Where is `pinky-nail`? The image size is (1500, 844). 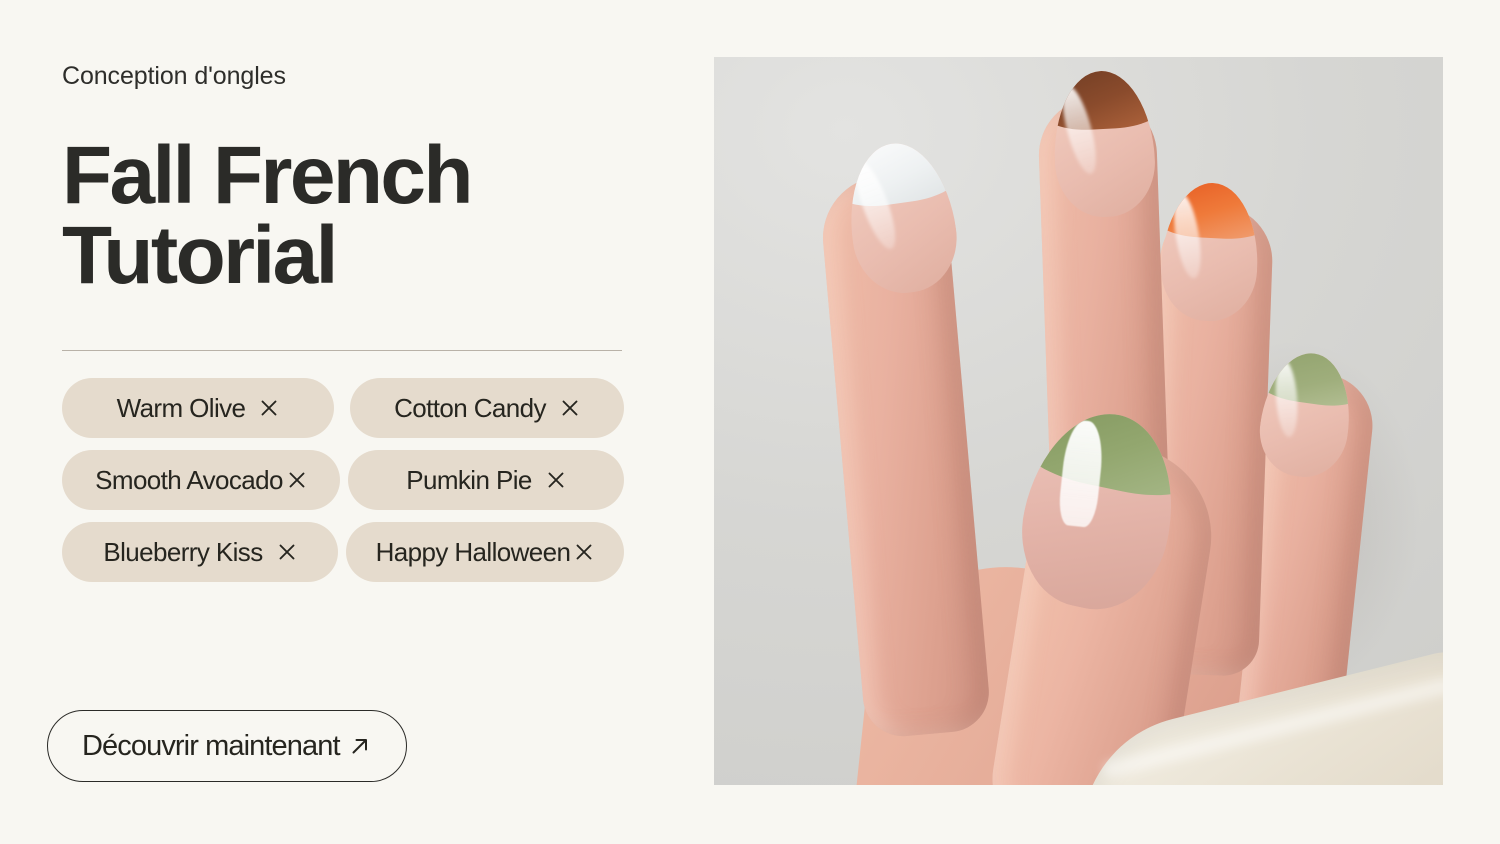
pinky-nail is located at coordinates (1306, 415).